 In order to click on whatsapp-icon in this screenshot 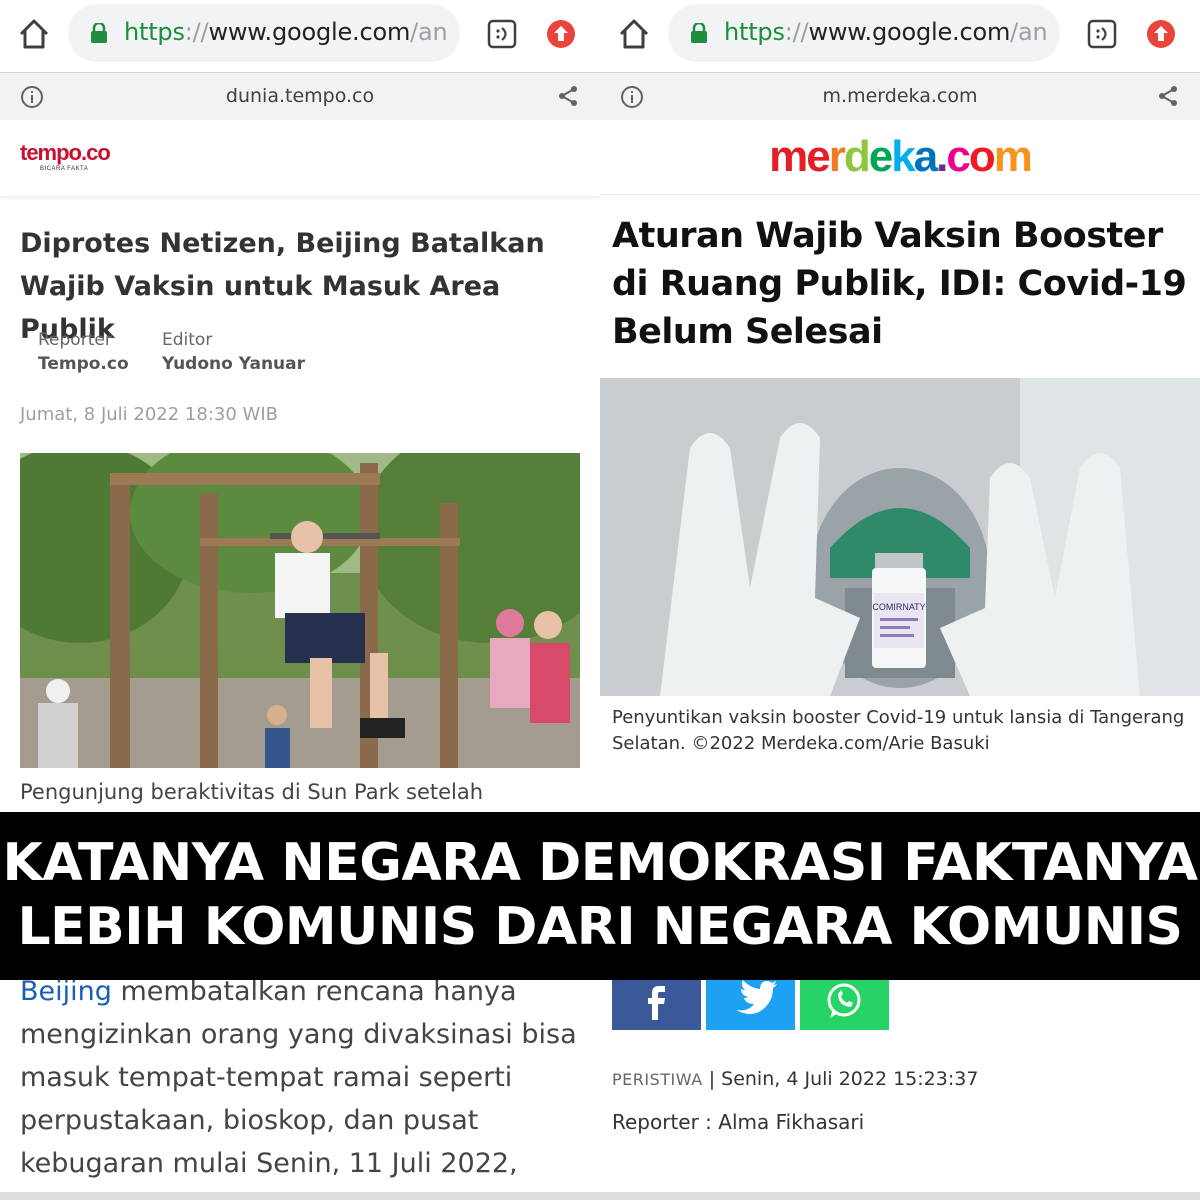, I will do `click(844, 1000)`.